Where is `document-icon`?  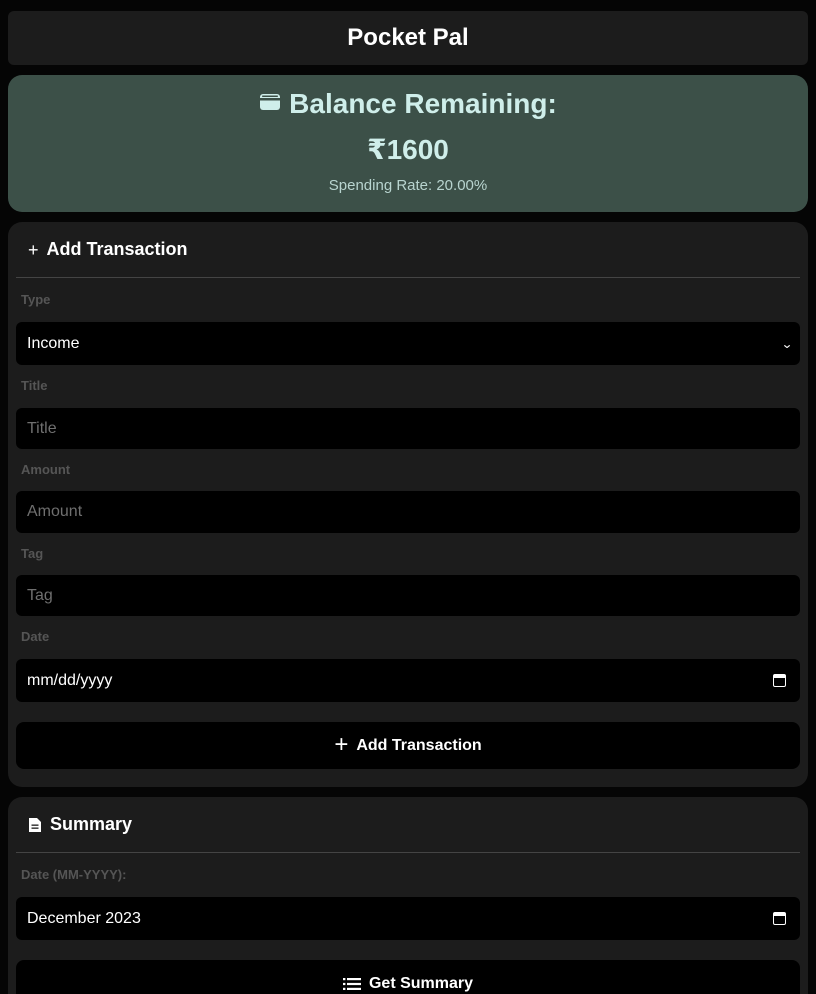
document-icon is located at coordinates (35, 824).